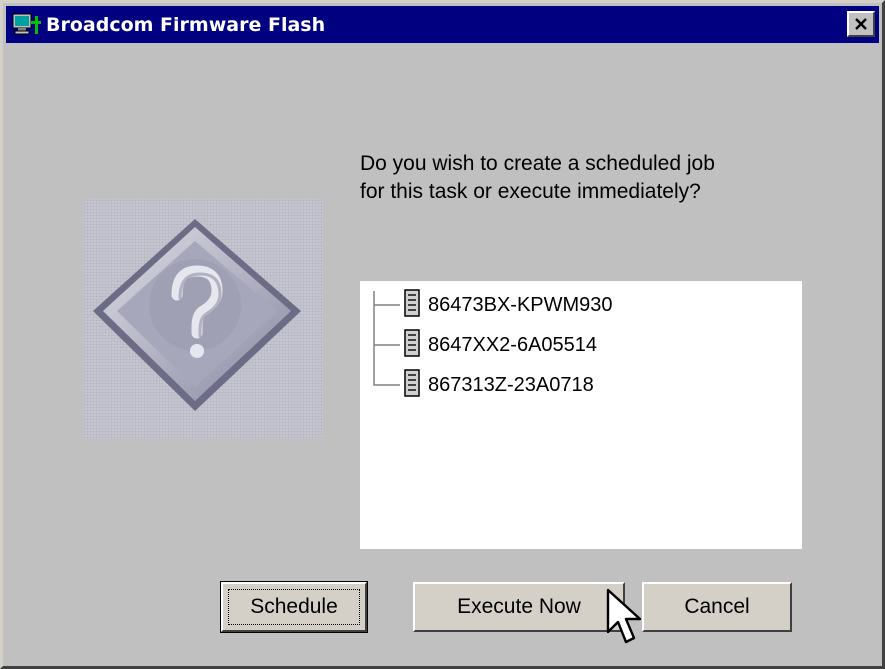 Image resolution: width=885 pixels, height=669 pixels. What do you see at coordinates (520, 304) in the screenshot?
I see `tree-item-label: 86473BX-KPWM930` at bounding box center [520, 304].